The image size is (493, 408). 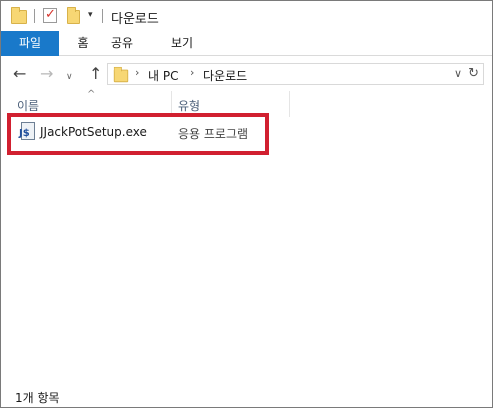 What do you see at coordinates (37, 398) in the screenshot?
I see `status-item-count: 1개 항목` at bounding box center [37, 398].